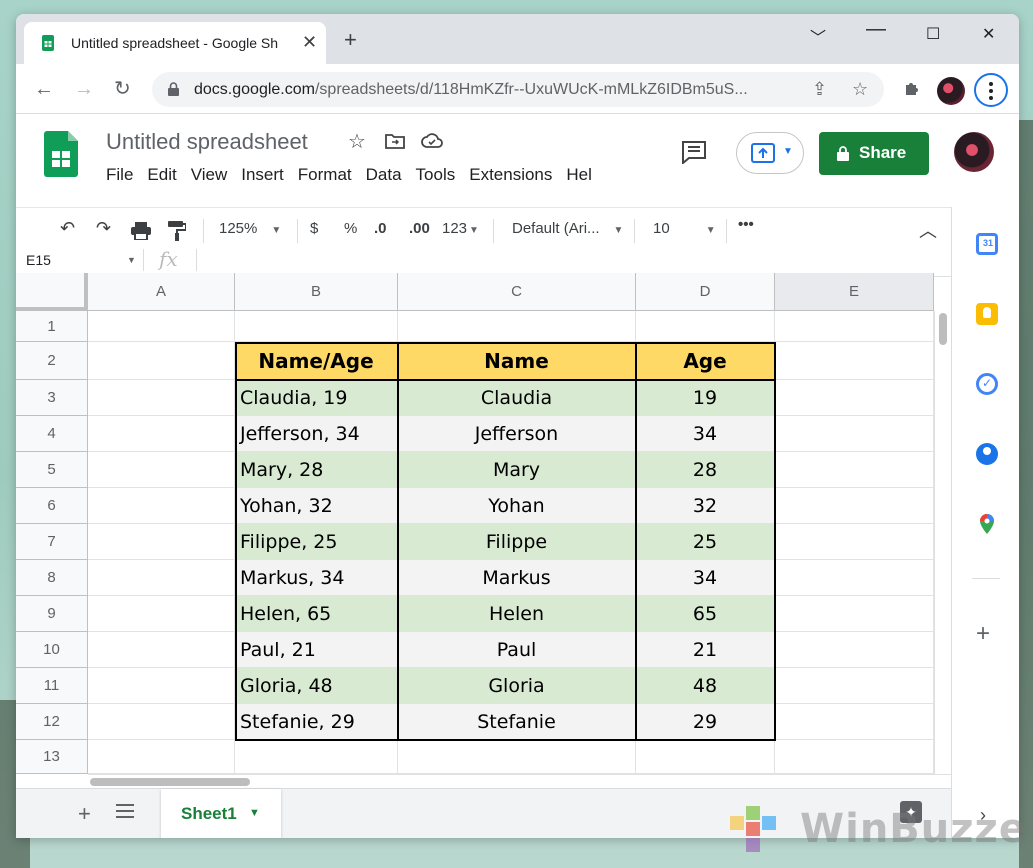 The image size is (1033, 868). Describe the element at coordinates (67, 228) in the screenshot. I see `undo-icon: ↶` at that location.